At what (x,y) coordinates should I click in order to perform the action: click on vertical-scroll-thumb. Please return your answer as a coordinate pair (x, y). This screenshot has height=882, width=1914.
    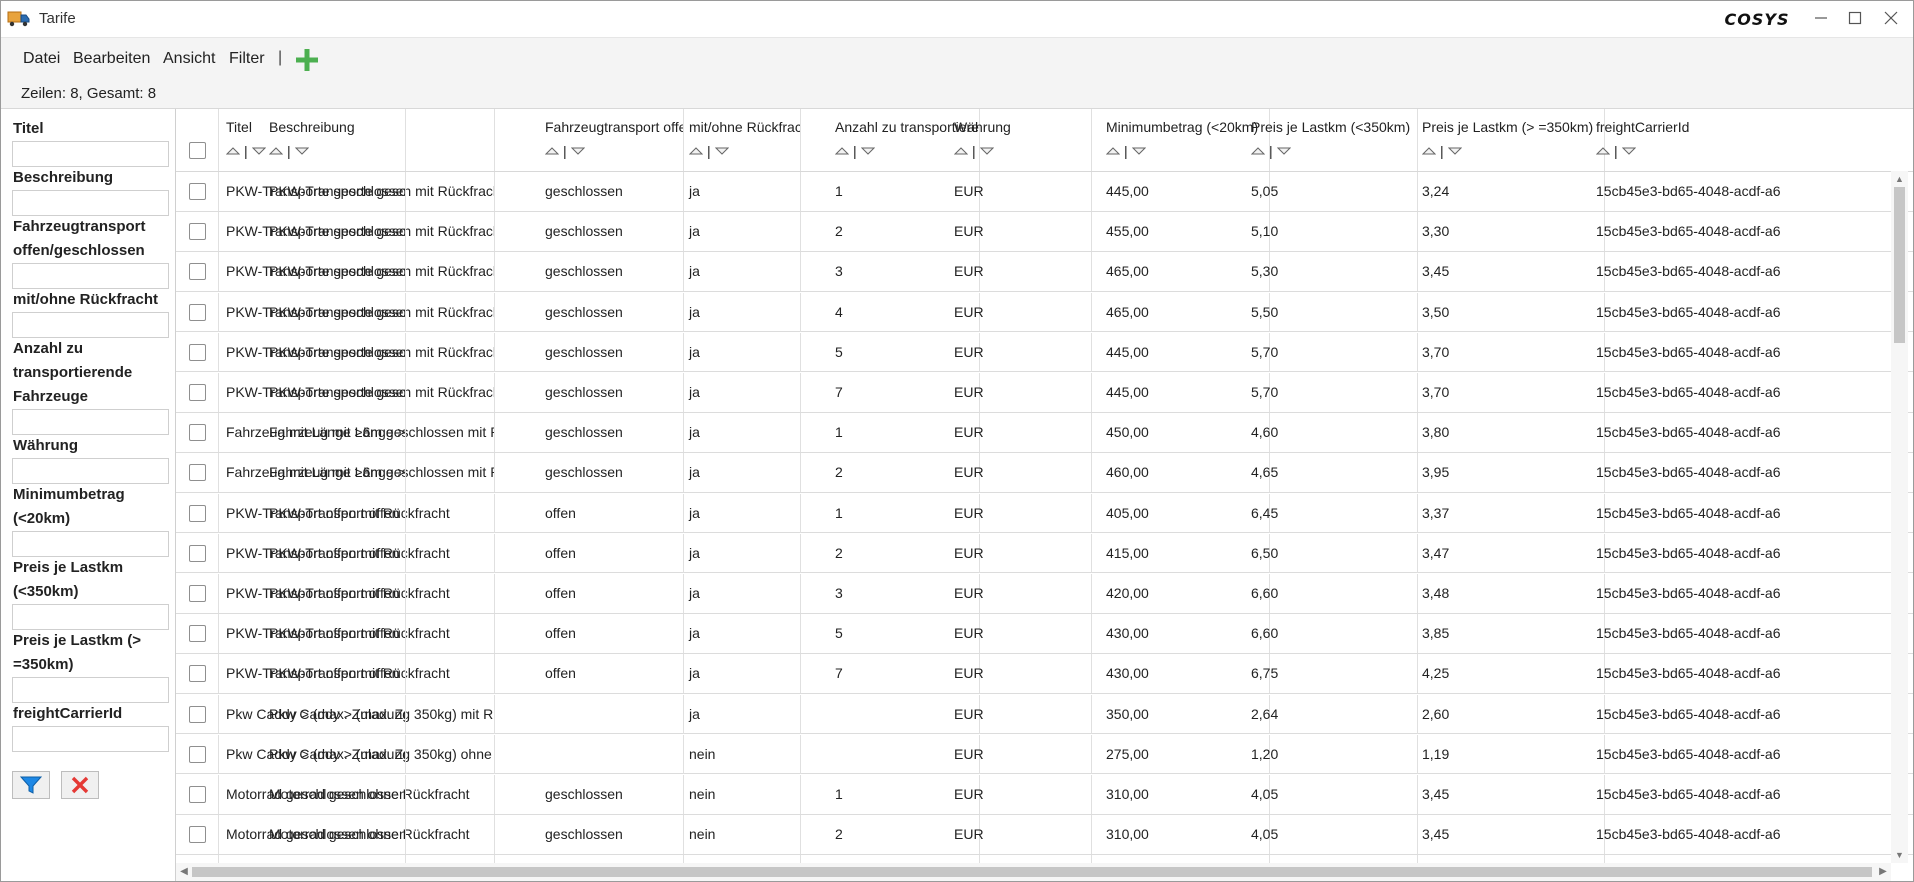
    Looking at the image, I should click on (1899, 265).